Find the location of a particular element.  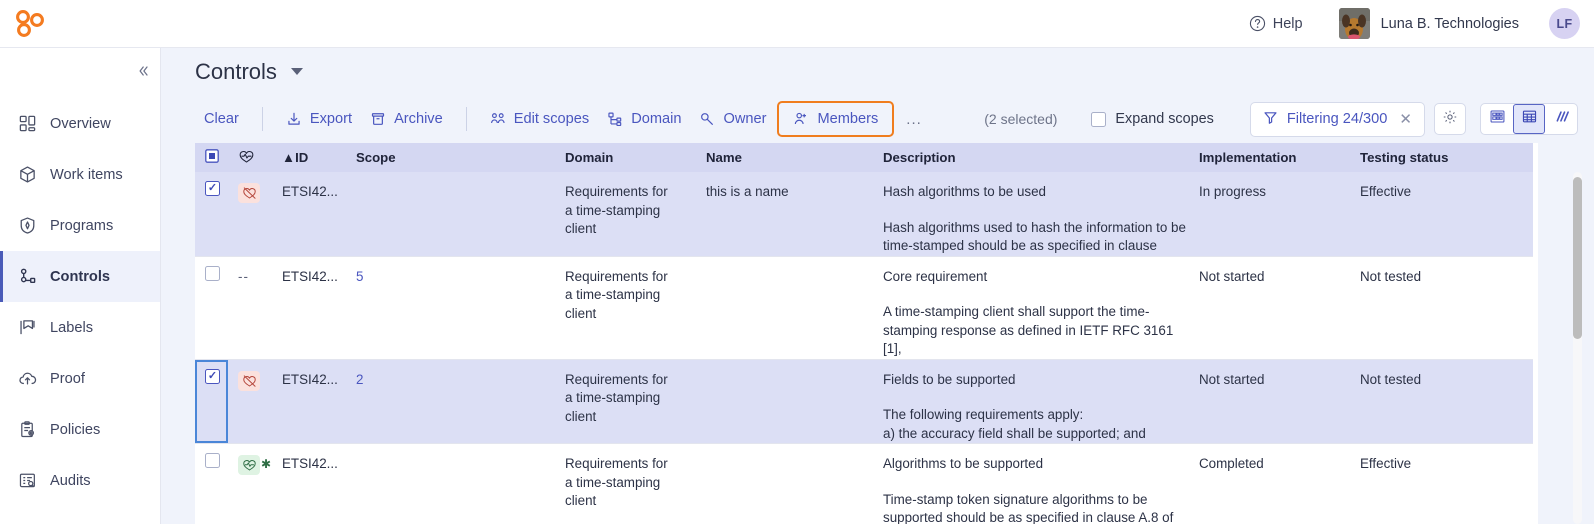

members-button: Members is located at coordinates (836, 119).